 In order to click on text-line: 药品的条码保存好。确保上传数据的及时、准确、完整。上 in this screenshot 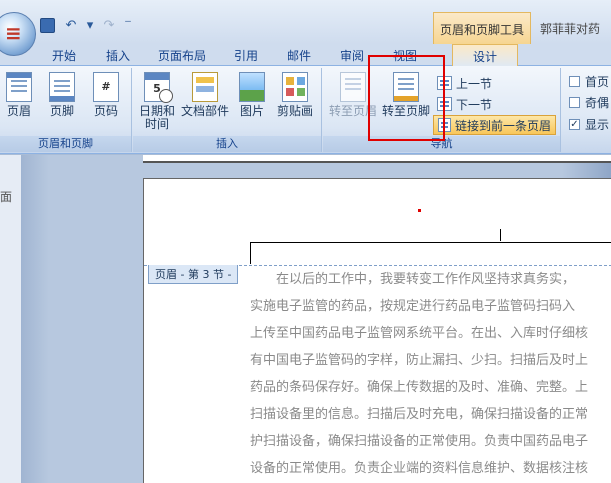, I will do `click(419, 387)`.